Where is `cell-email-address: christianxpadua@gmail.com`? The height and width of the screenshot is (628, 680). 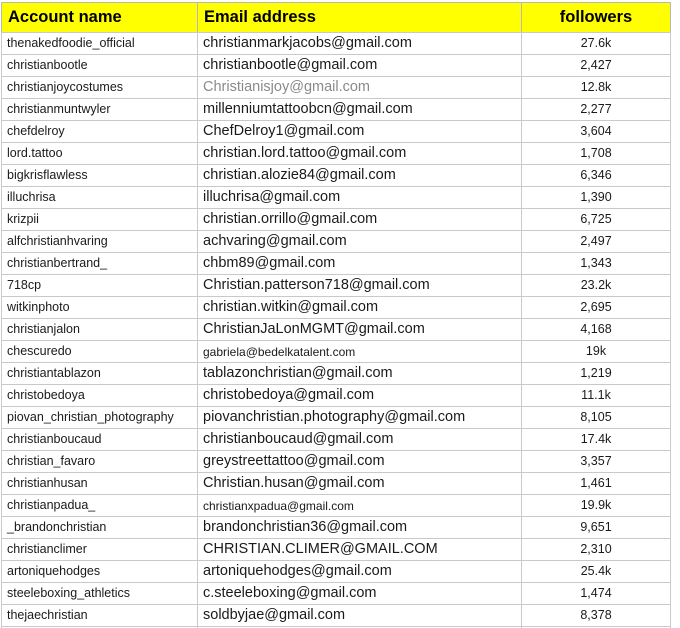
cell-email-address: christianxpadua@gmail.com is located at coordinates (359, 505).